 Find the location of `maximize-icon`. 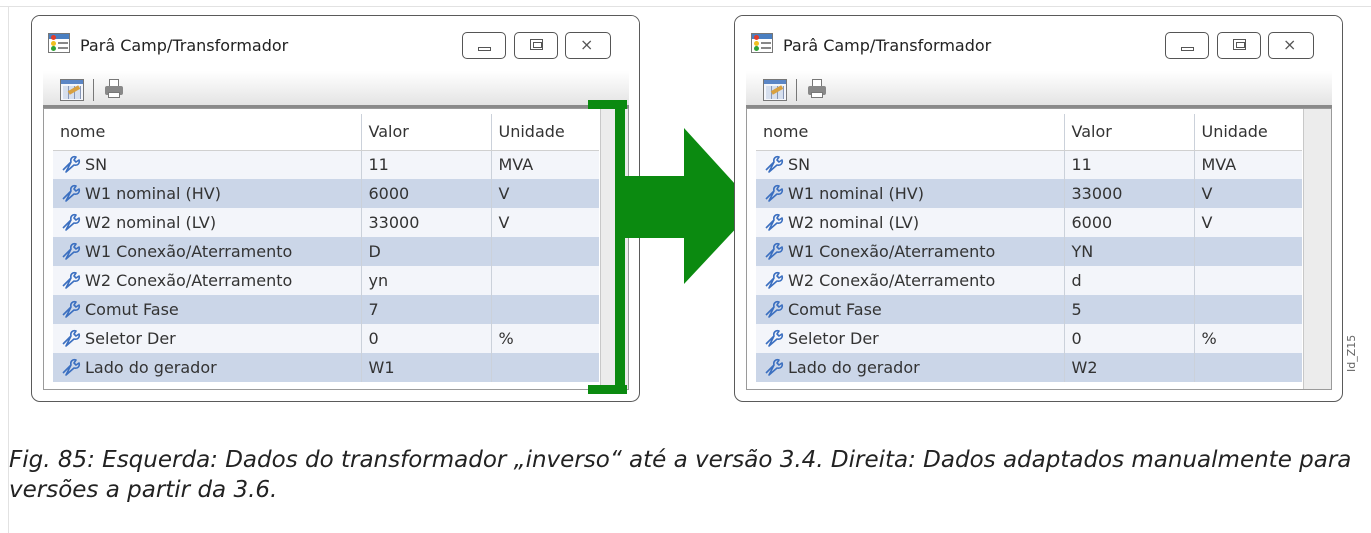

maximize-icon is located at coordinates (536, 44).